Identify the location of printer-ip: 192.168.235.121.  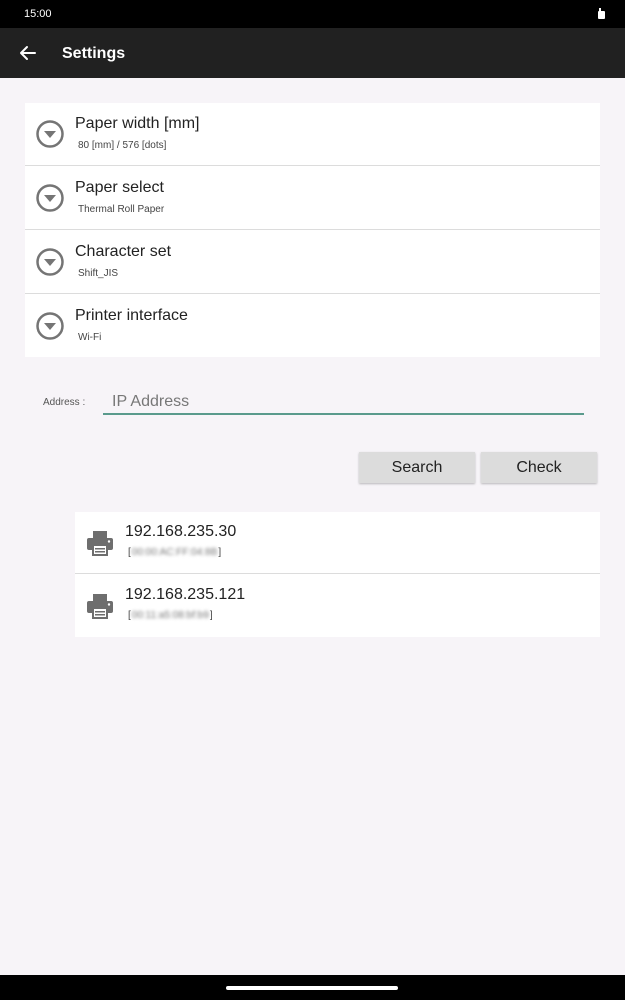
(185, 594).